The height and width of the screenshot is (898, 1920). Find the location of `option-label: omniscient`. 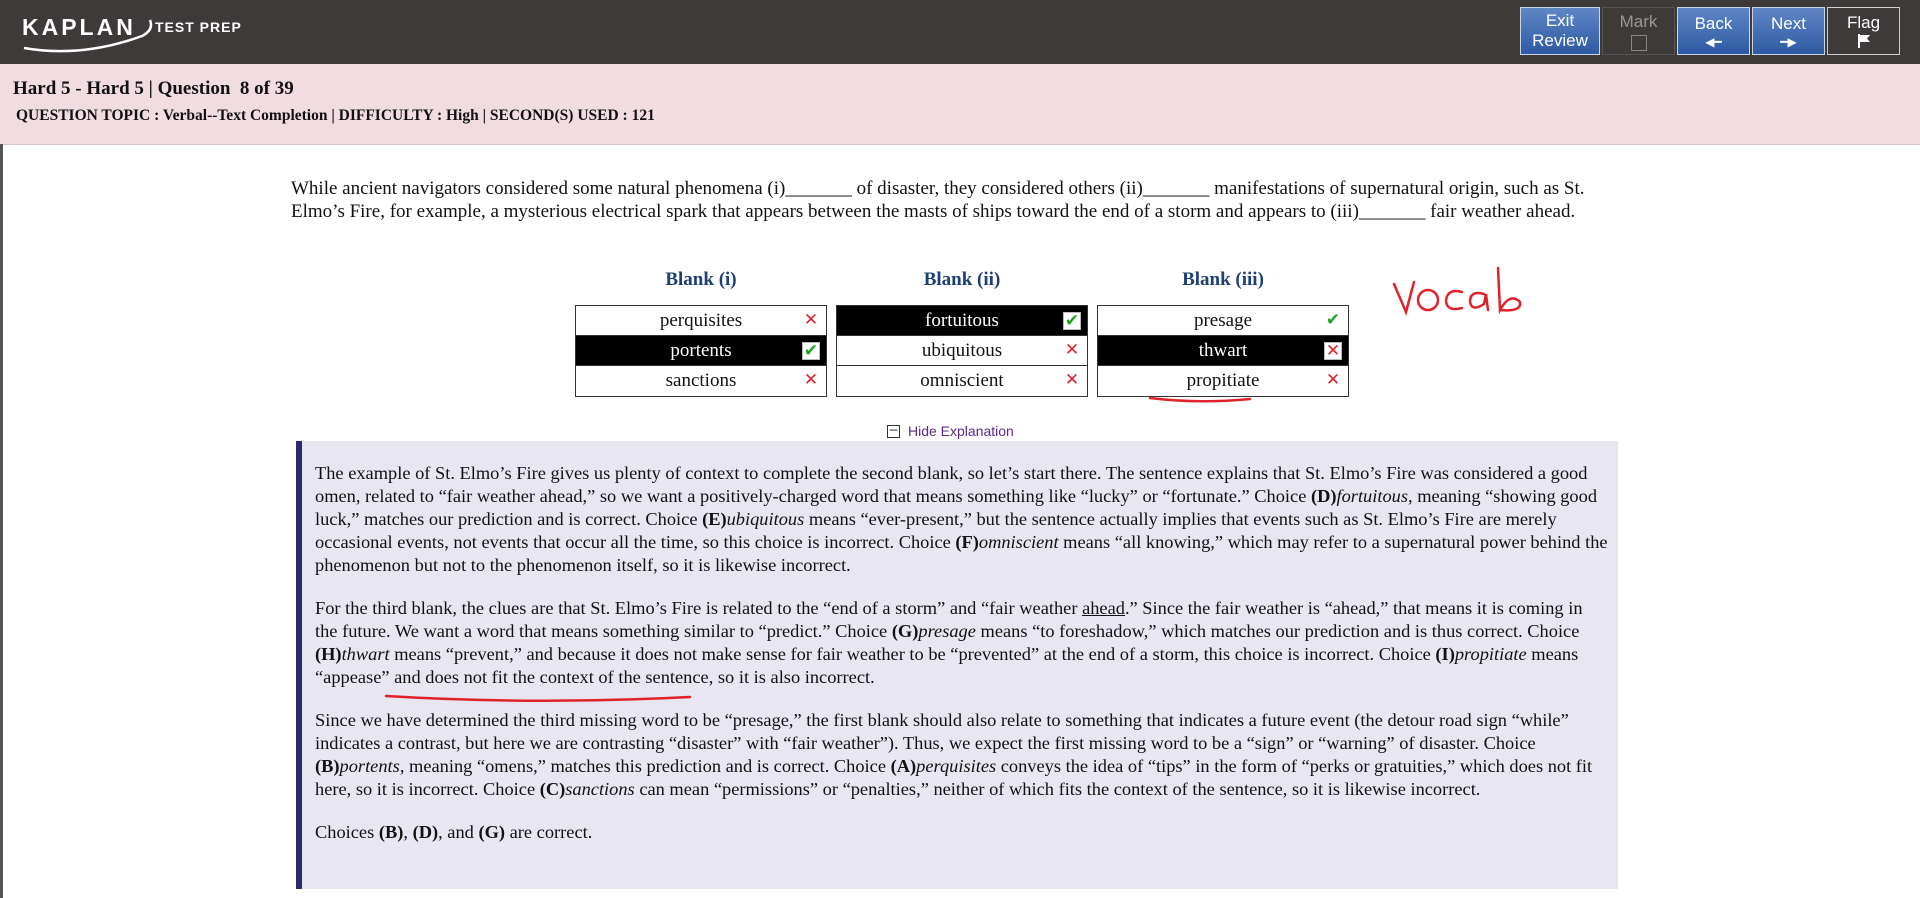

option-label: omniscient is located at coordinates (962, 380).